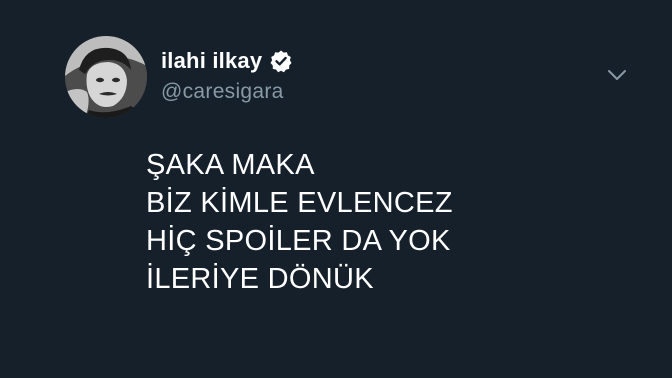  I want to click on tweet-line: HİÇ SPOİLER DA YOK, so click(298, 241).